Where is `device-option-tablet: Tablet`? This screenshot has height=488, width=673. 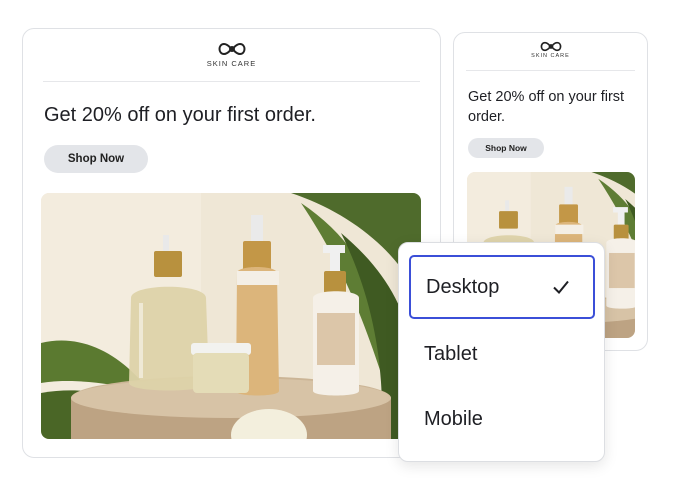 device-option-tablet: Tablet is located at coordinates (502, 354).